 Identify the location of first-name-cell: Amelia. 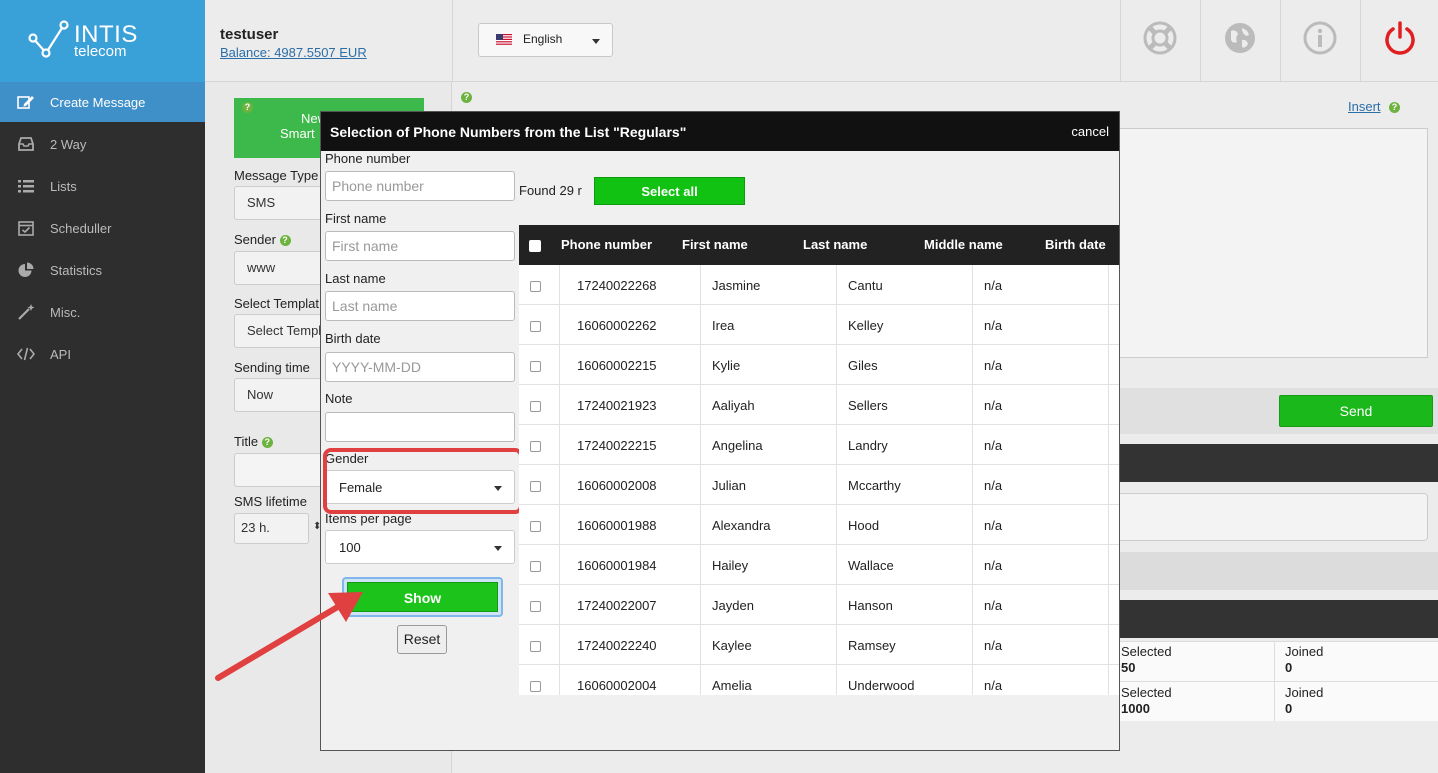
(732, 685).